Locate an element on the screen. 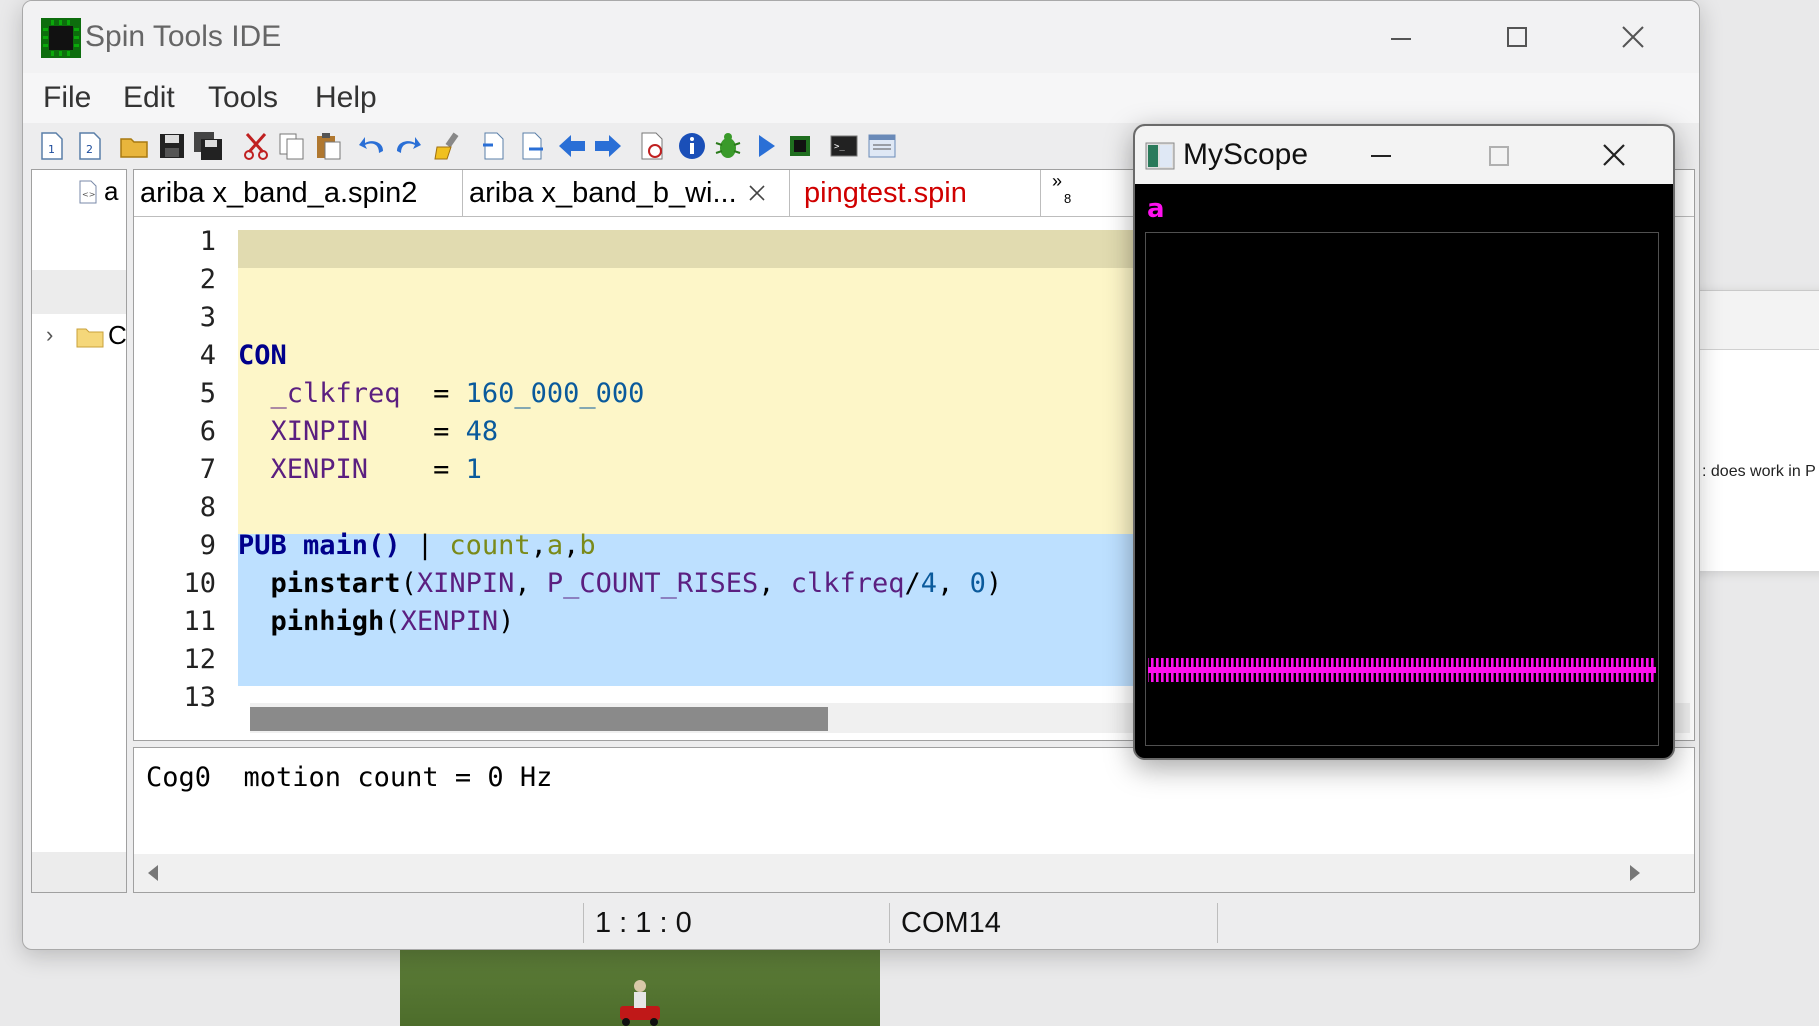 This screenshot has width=1819, height=1026. menu-file: File is located at coordinates (67, 98).